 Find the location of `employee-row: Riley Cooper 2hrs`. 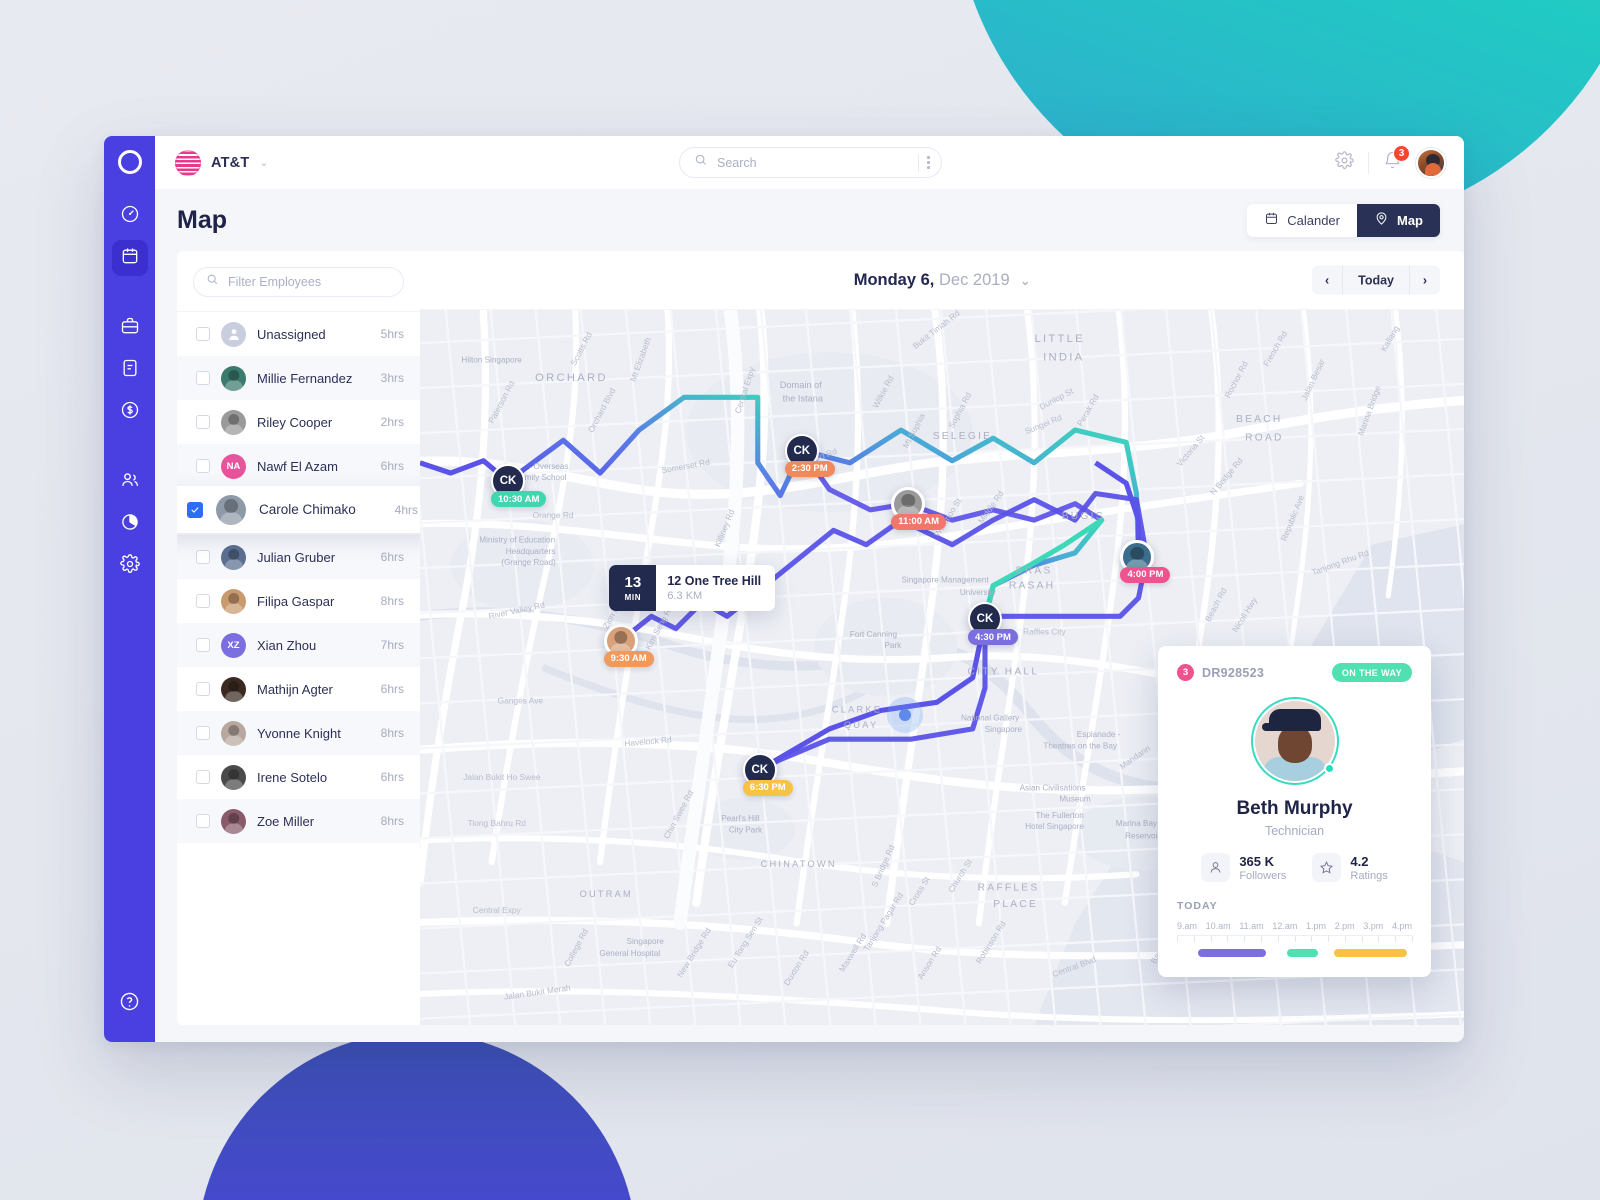

employee-row: Riley Cooper 2hrs is located at coordinates (298, 422).